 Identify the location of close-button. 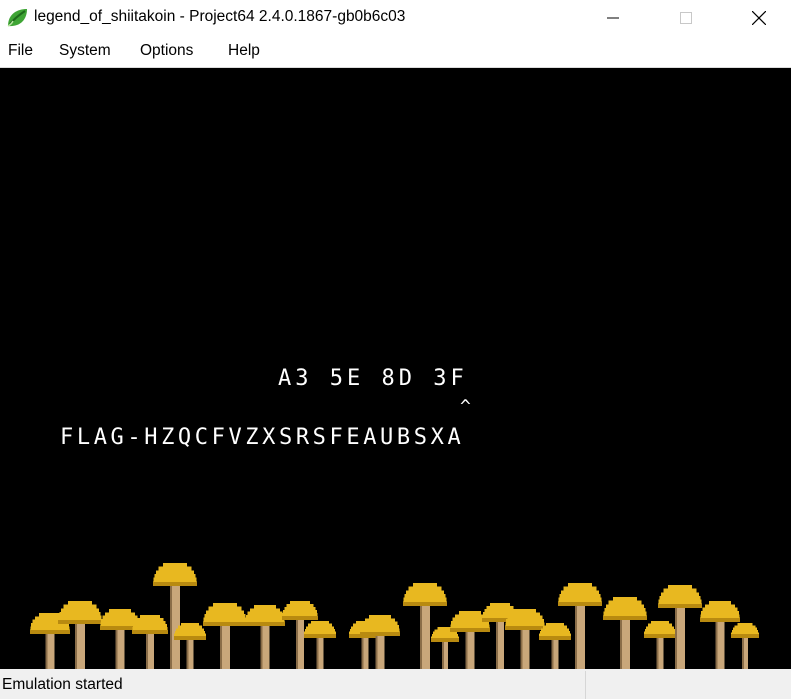
(759, 18).